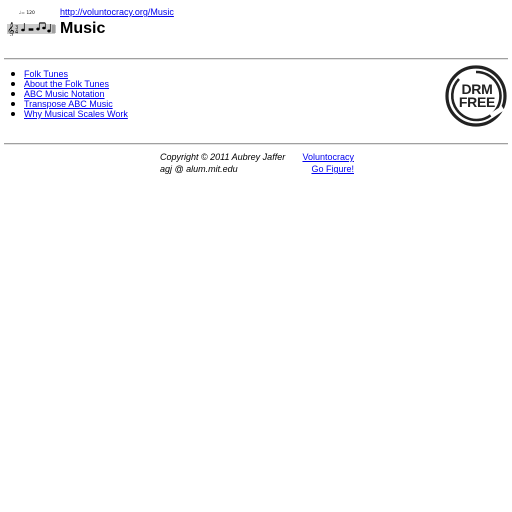  What do you see at coordinates (199, 169) in the screenshot?
I see `author-email: agj @ alum.mit.edu` at bounding box center [199, 169].